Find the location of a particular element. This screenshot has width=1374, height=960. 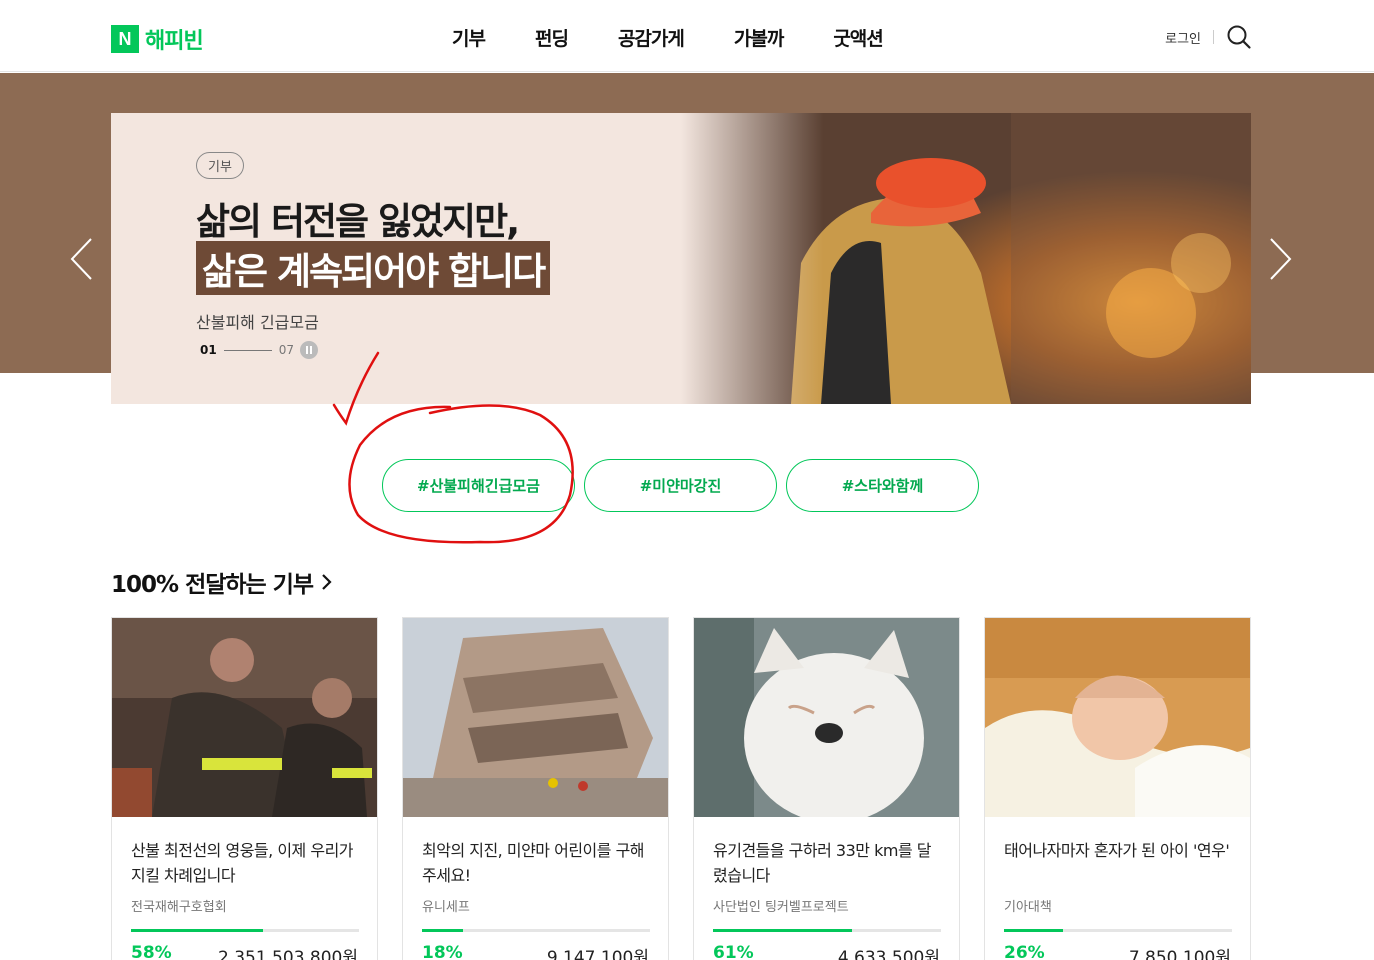

sleeping-baby-image is located at coordinates (1117, 717).